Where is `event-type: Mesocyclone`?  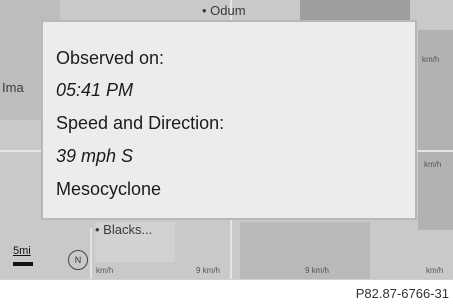 event-type: Mesocyclone is located at coordinates (109, 189).